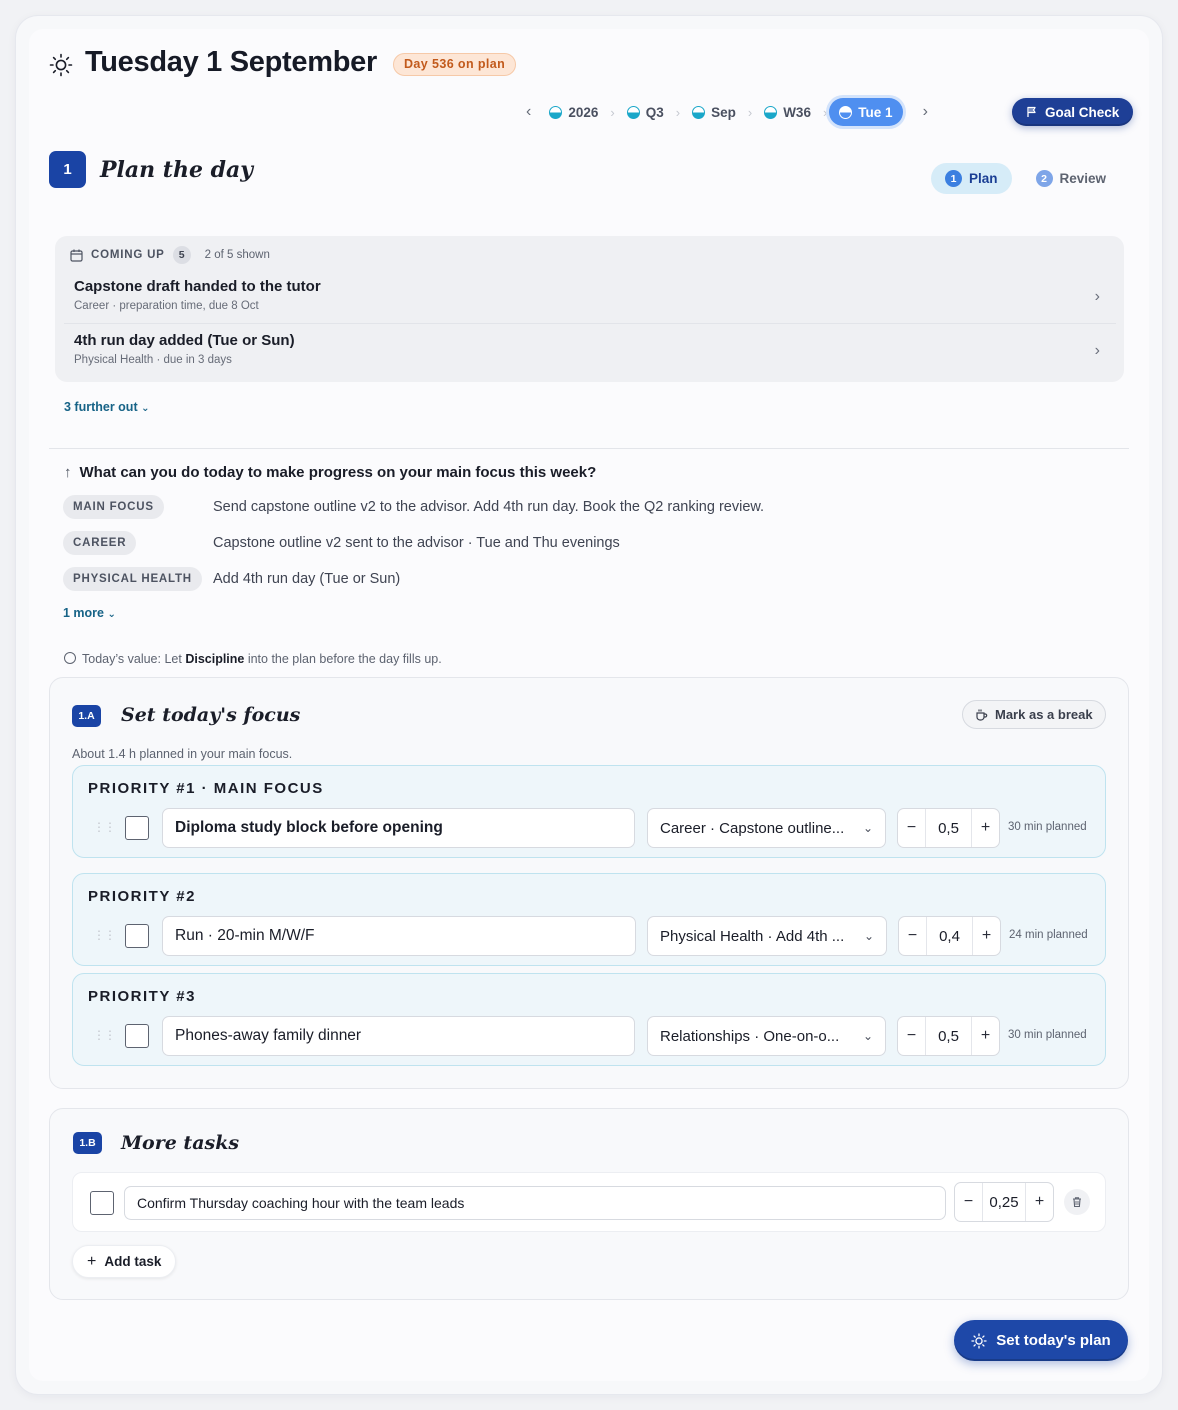 The image size is (1178, 1410). I want to click on item-title: Capstone draft handed to the tutor, so click(197, 286).